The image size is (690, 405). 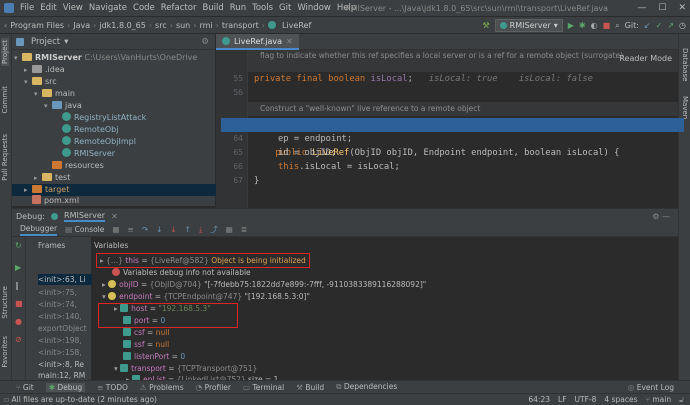 I want to click on step-into-icon: ↓, so click(x=159, y=229).